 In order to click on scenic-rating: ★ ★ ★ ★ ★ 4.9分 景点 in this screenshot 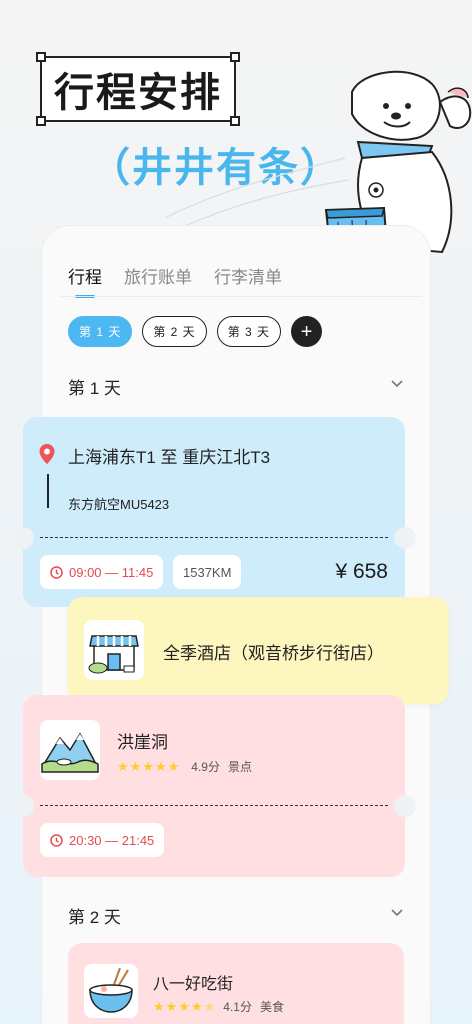, I will do `click(184, 766)`.